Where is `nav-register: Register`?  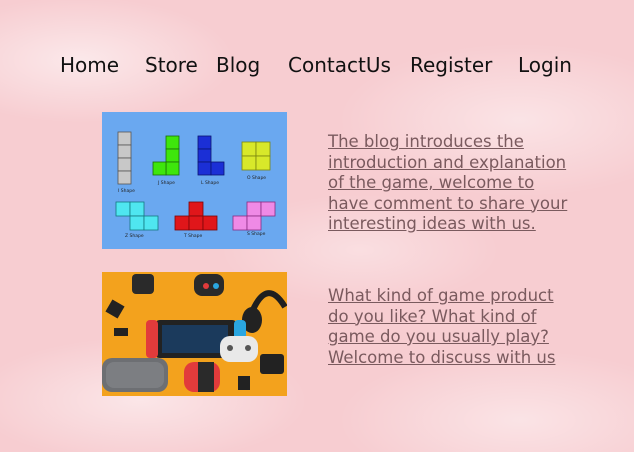 nav-register: Register is located at coordinates (451, 65).